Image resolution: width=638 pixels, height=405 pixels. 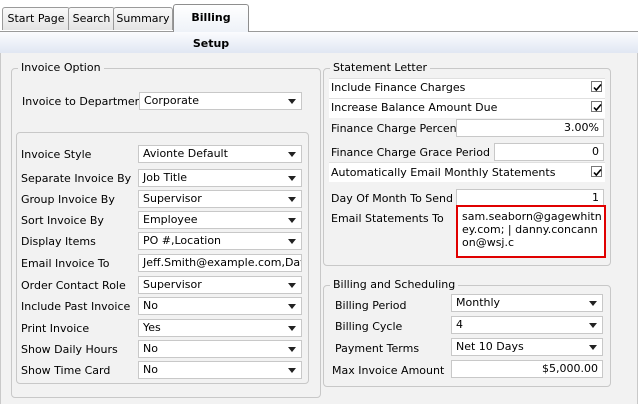 I want to click on display-items-select: PO #,Location, so click(x=220, y=241).